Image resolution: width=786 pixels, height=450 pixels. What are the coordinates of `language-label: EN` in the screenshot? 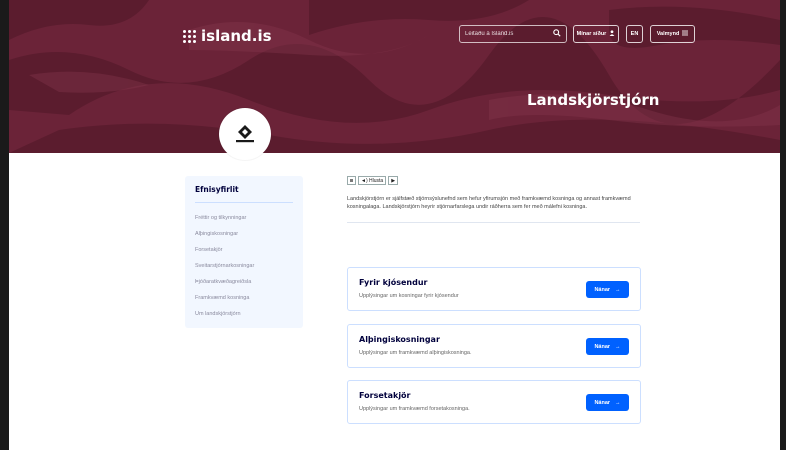 It's located at (634, 34).